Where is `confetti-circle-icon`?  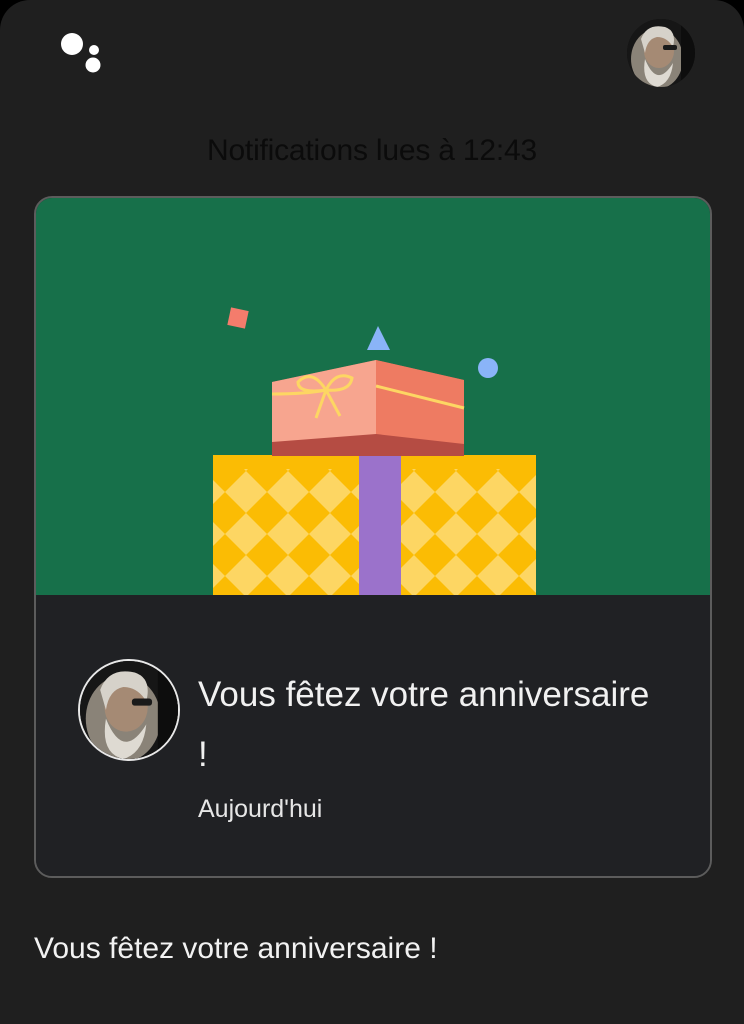 confetti-circle-icon is located at coordinates (488, 368).